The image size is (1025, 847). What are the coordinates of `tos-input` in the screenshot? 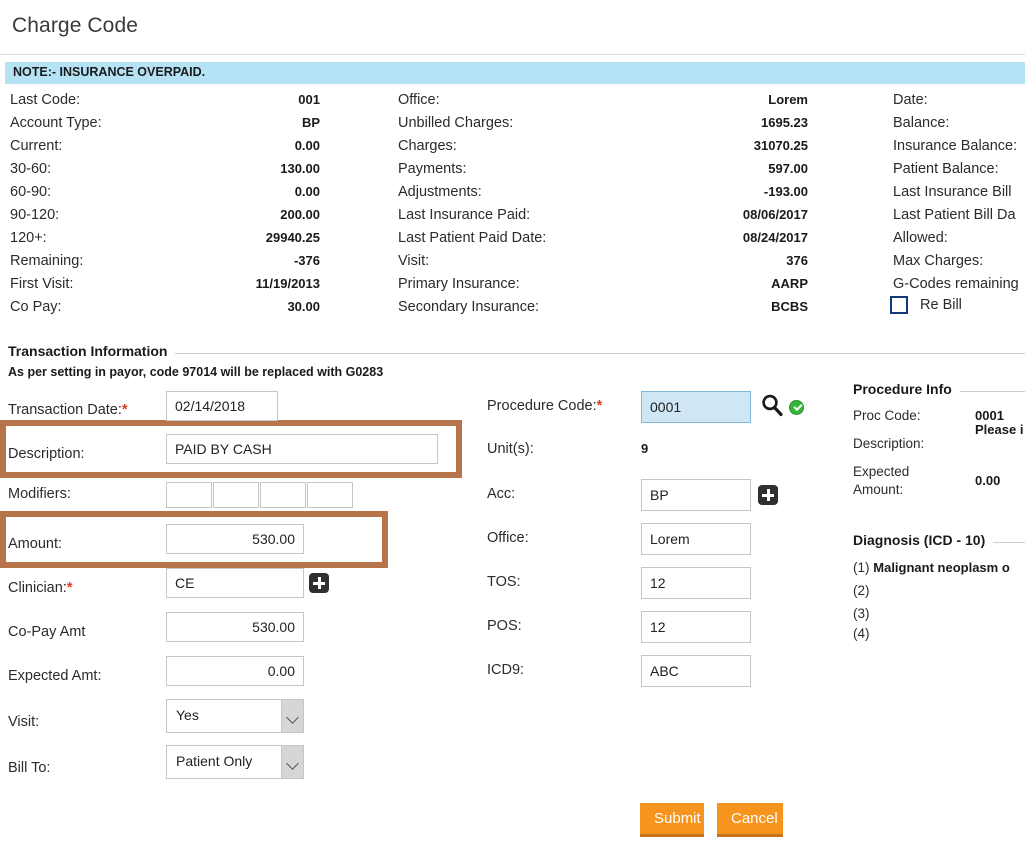 It's located at (696, 583).